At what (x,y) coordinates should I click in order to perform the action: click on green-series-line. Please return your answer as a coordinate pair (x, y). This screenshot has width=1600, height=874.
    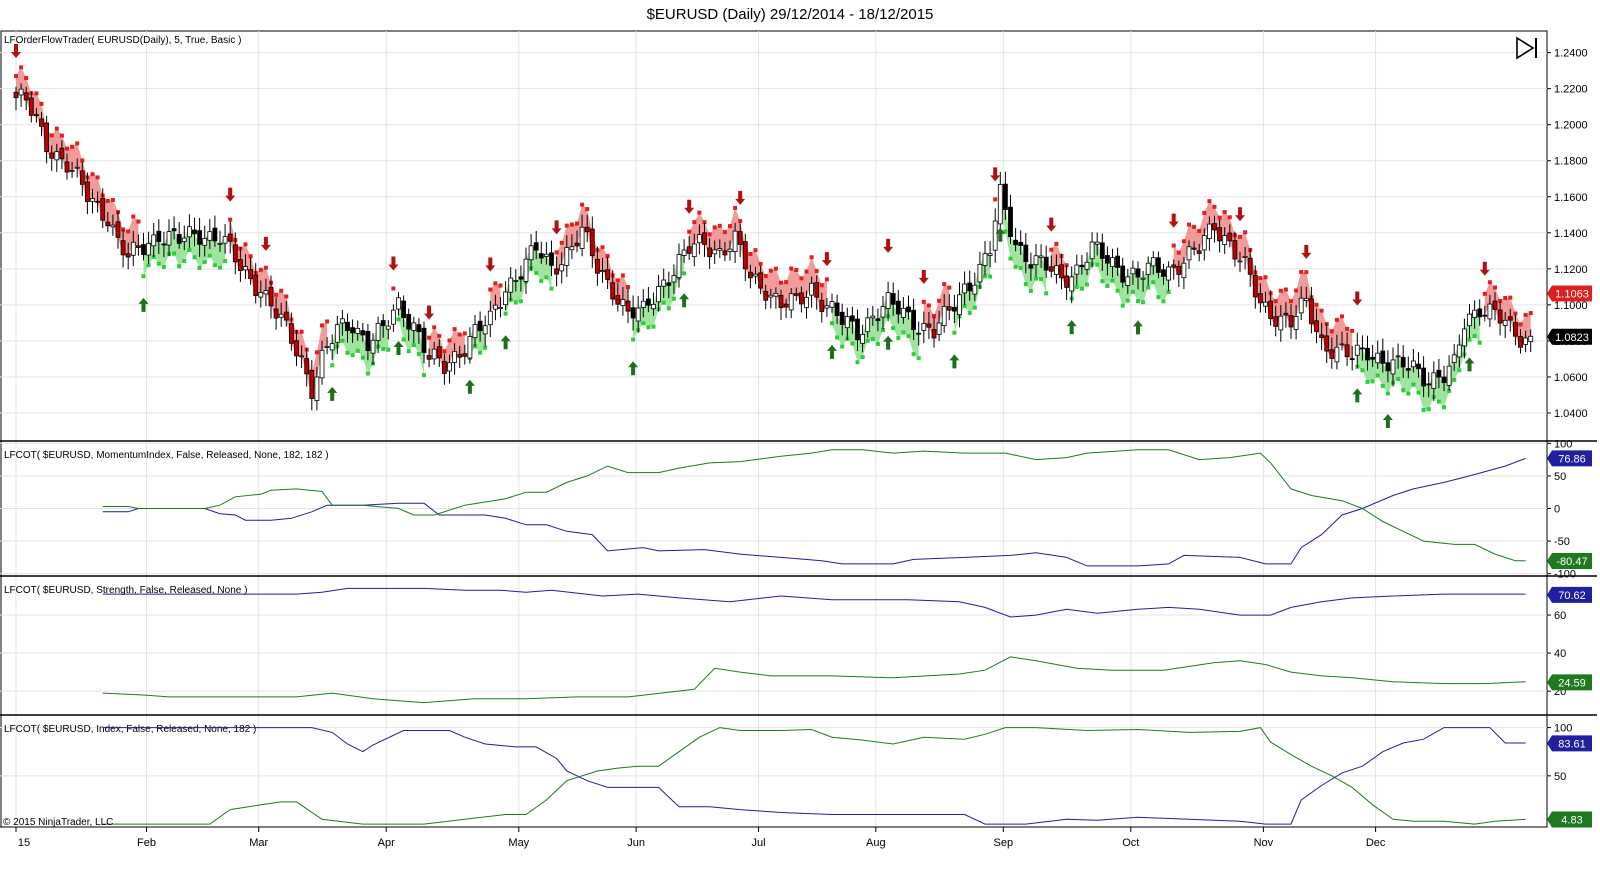
    Looking at the image, I should click on (814, 680).